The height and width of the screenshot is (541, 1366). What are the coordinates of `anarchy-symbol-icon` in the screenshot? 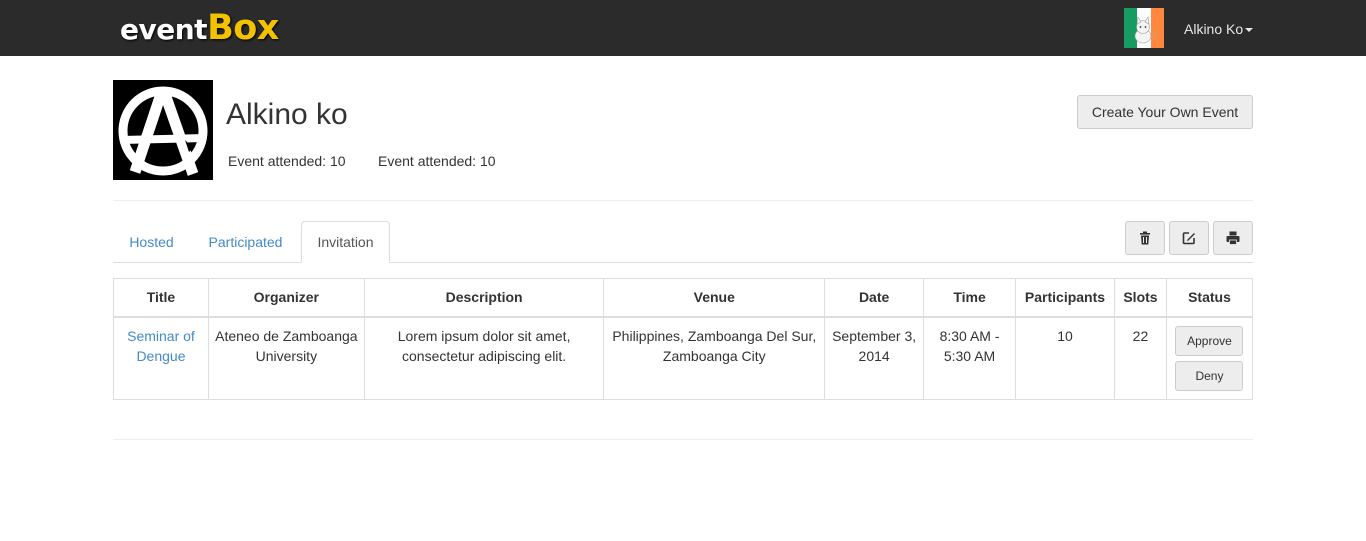 It's located at (163, 131).